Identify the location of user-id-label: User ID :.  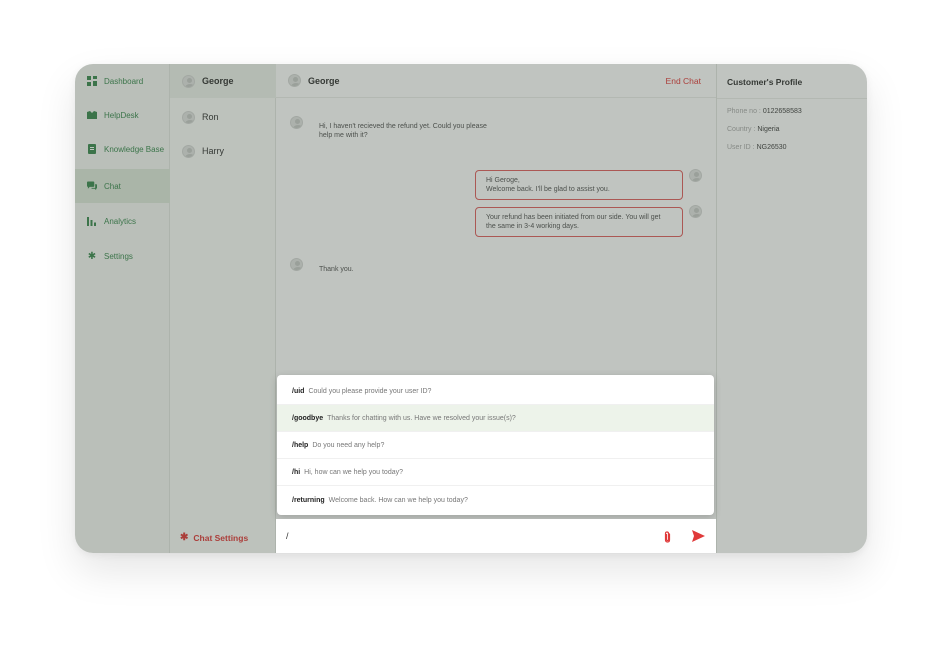
(741, 147).